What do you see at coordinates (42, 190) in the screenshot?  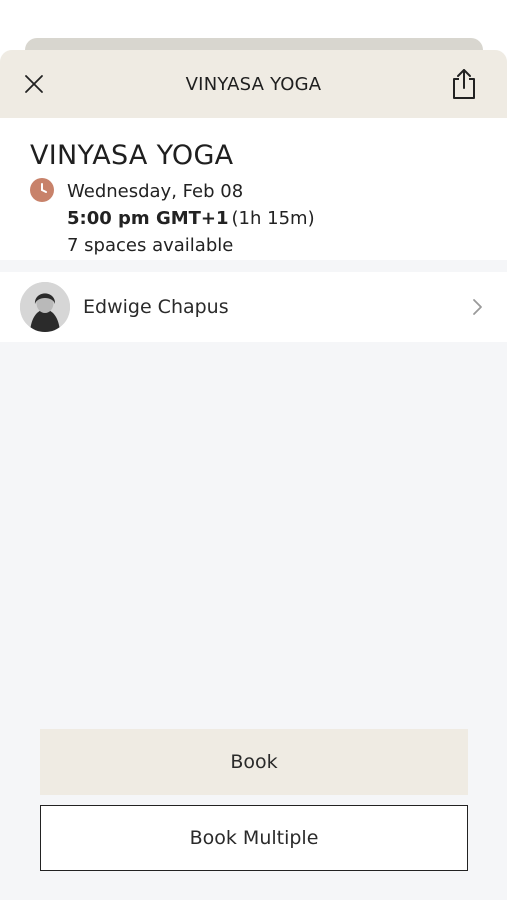 I see `clock-icon` at bounding box center [42, 190].